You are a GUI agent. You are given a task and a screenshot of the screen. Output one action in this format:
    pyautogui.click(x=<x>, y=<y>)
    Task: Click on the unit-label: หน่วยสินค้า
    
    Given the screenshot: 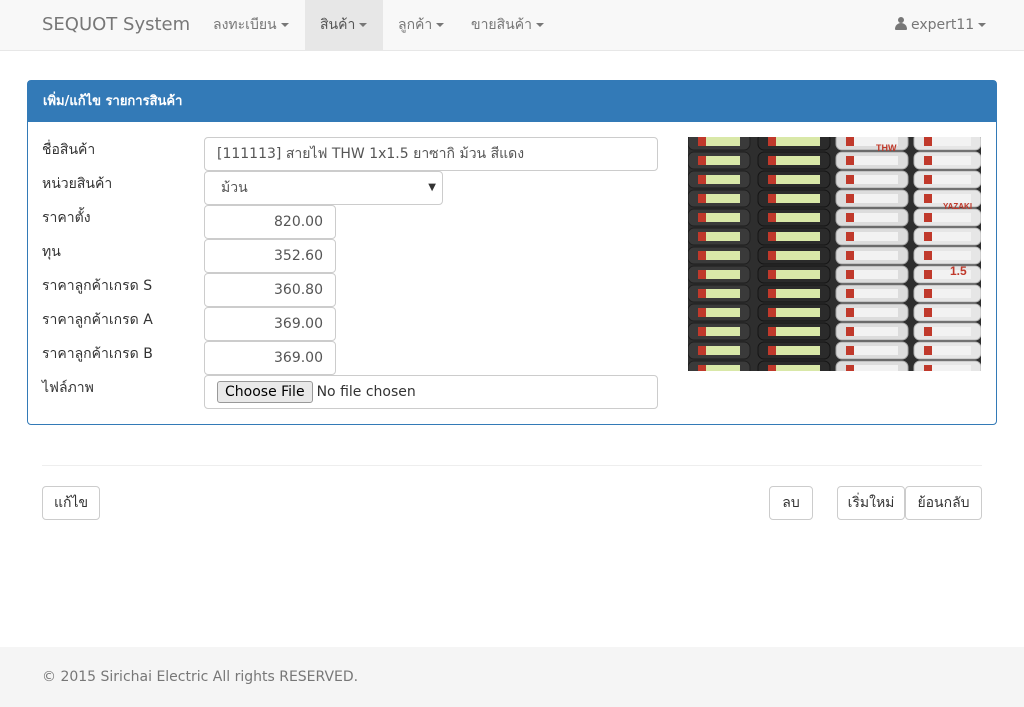 What is the action you would take?
    pyautogui.click(x=77, y=184)
    